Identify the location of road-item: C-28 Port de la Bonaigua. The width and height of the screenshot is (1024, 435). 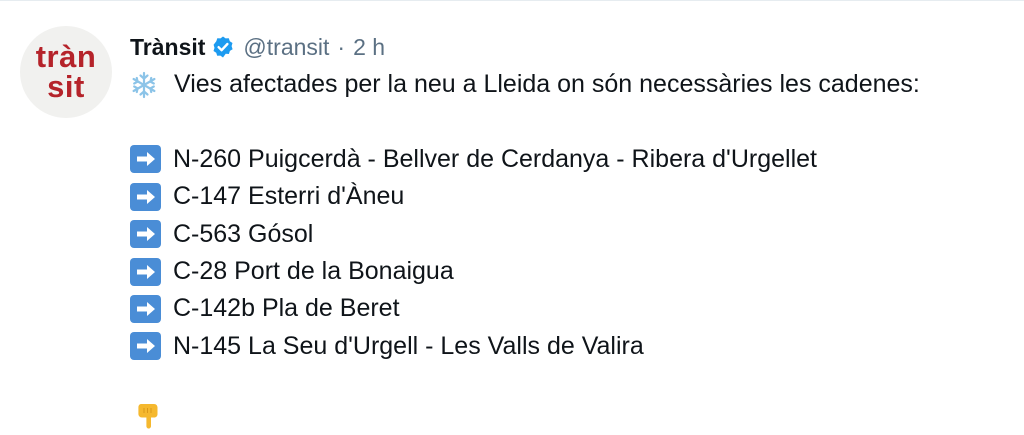
(570, 271).